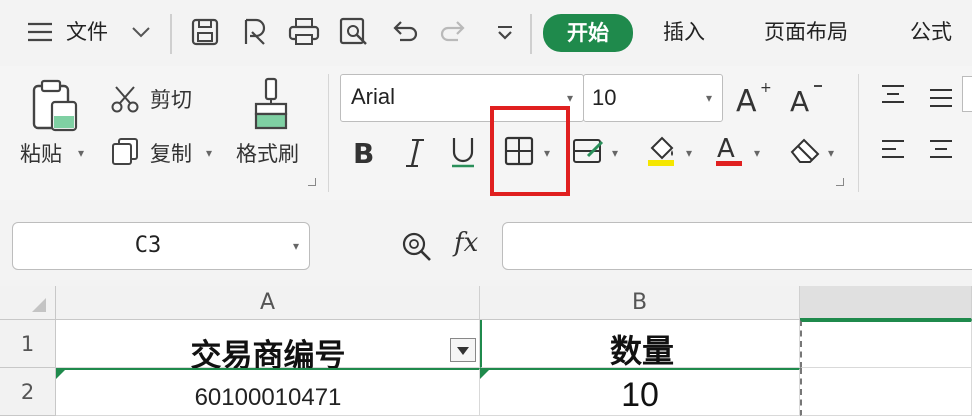  Describe the element at coordinates (268, 397) in the screenshot. I see `cell-a2-text: 60100010471` at that location.